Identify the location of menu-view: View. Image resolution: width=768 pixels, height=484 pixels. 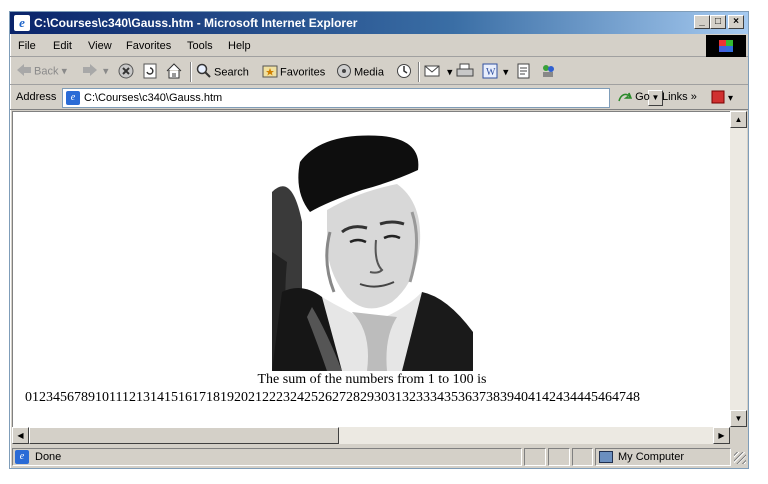
(100, 46).